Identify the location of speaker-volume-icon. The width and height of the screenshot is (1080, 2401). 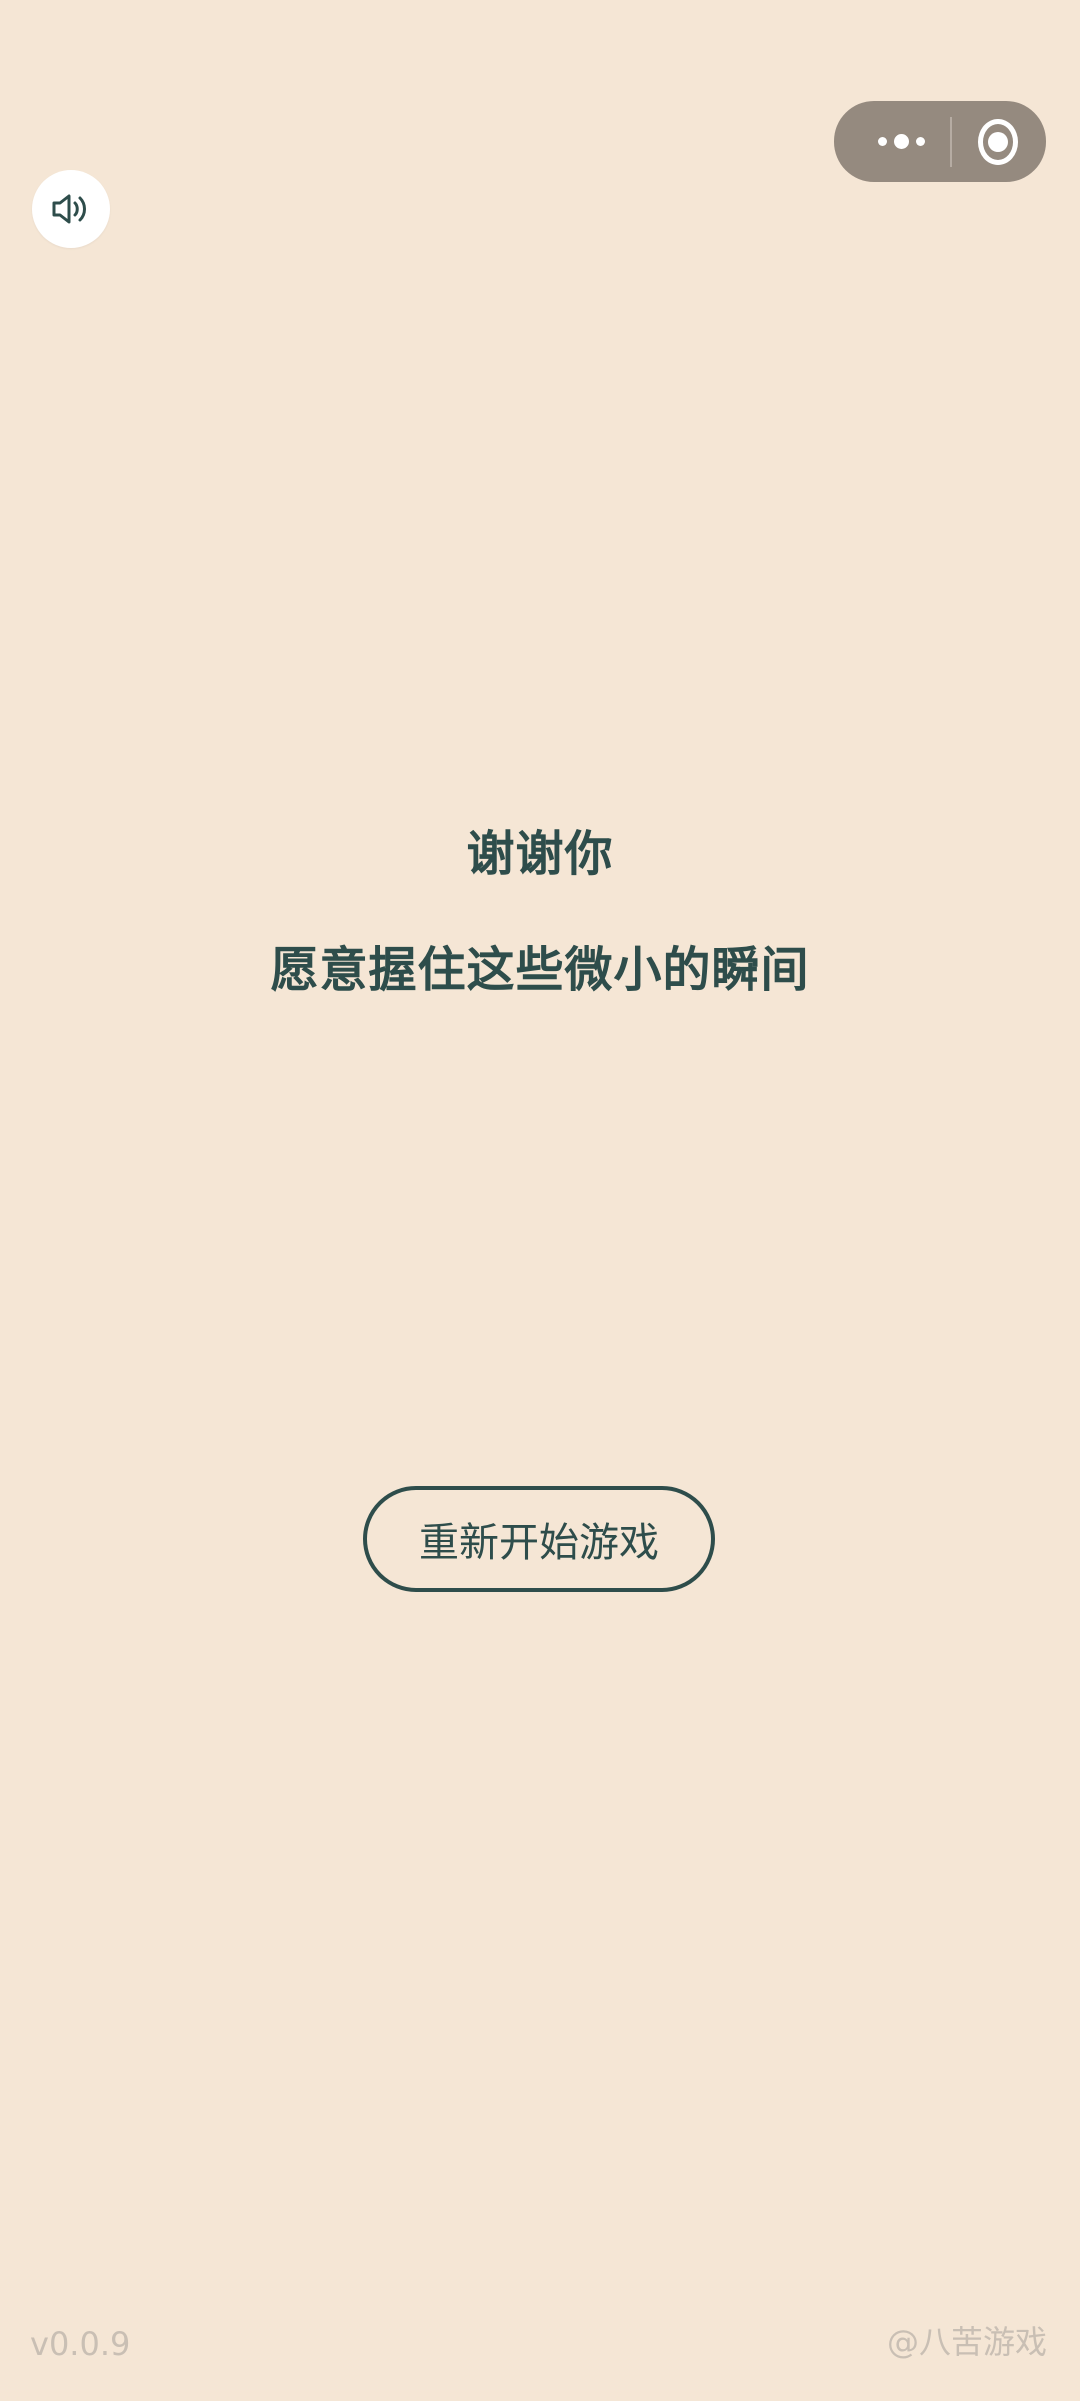
(69, 209).